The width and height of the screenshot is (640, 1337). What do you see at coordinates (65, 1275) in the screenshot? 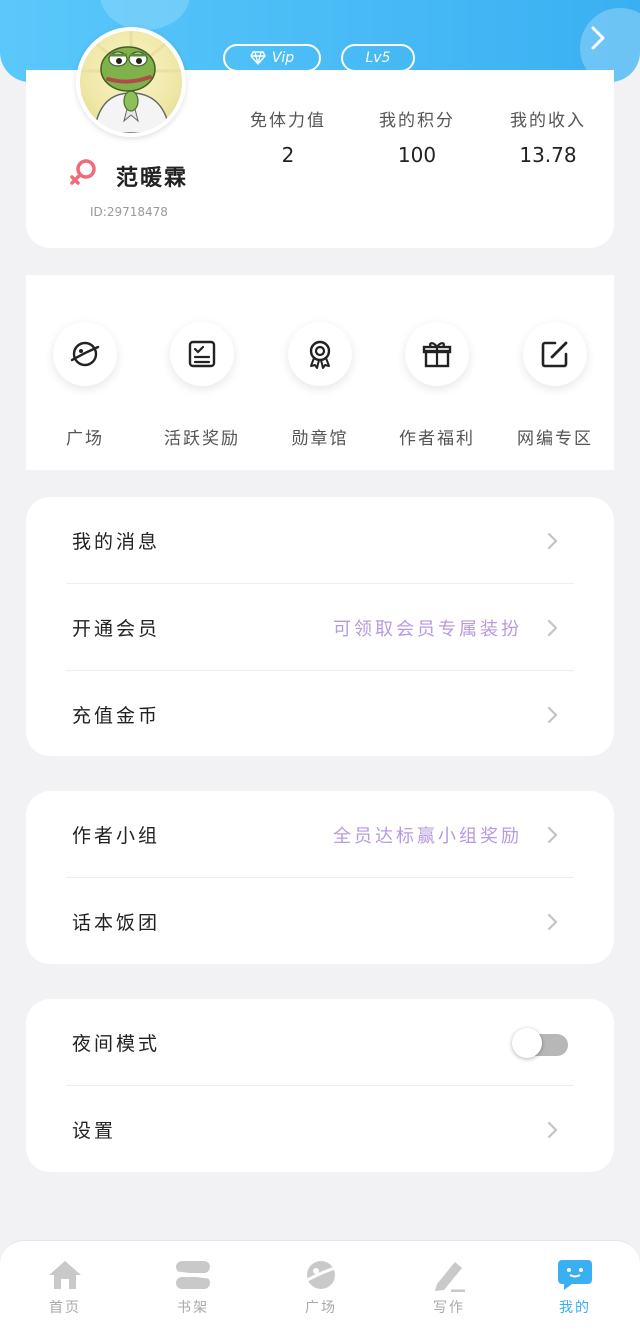
I see `home-icon` at bounding box center [65, 1275].